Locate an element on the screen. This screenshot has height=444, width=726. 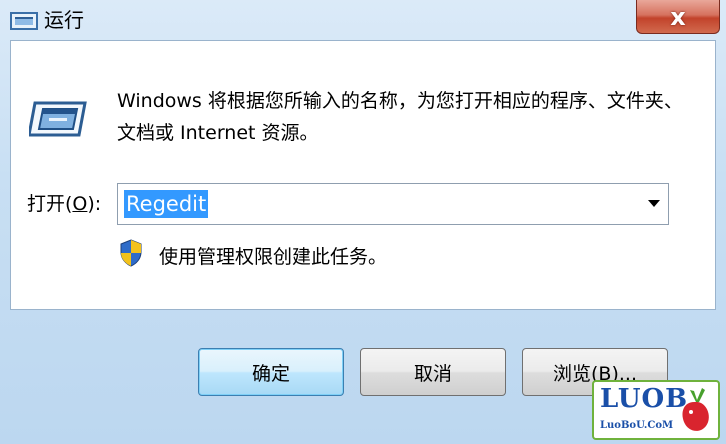
watermark-logo: LUOB is located at coordinates (644, 399).